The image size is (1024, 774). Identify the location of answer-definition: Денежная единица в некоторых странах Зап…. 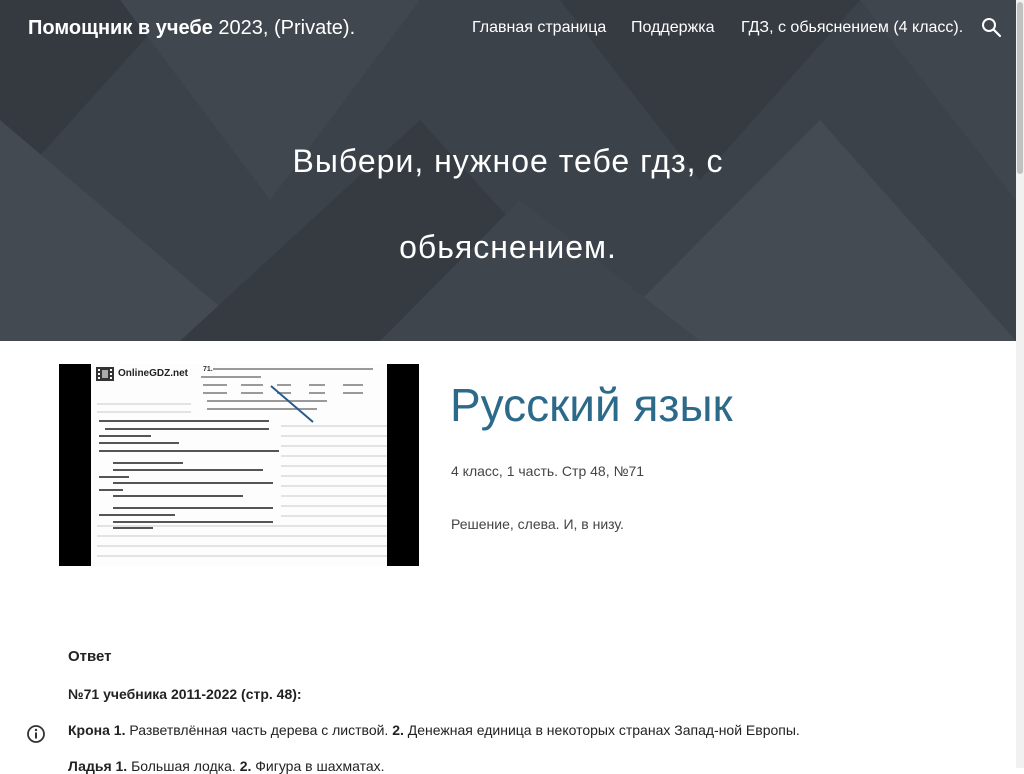
(603, 730).